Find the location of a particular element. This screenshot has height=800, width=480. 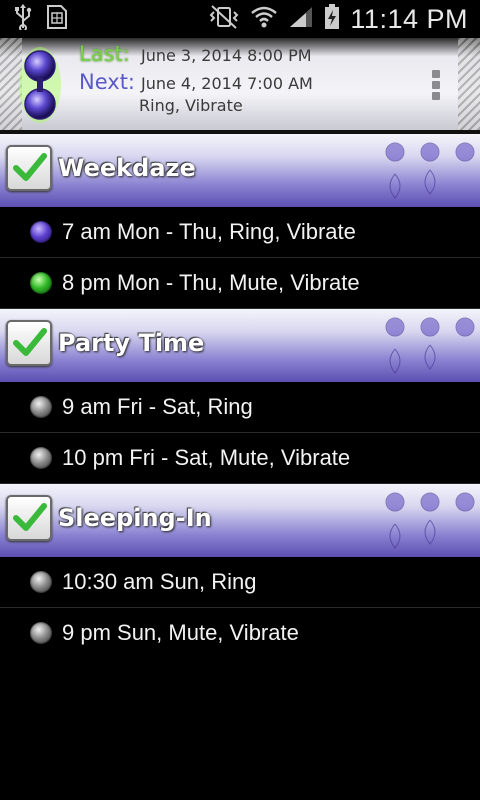

battery-charging-icon is located at coordinates (332, 19).